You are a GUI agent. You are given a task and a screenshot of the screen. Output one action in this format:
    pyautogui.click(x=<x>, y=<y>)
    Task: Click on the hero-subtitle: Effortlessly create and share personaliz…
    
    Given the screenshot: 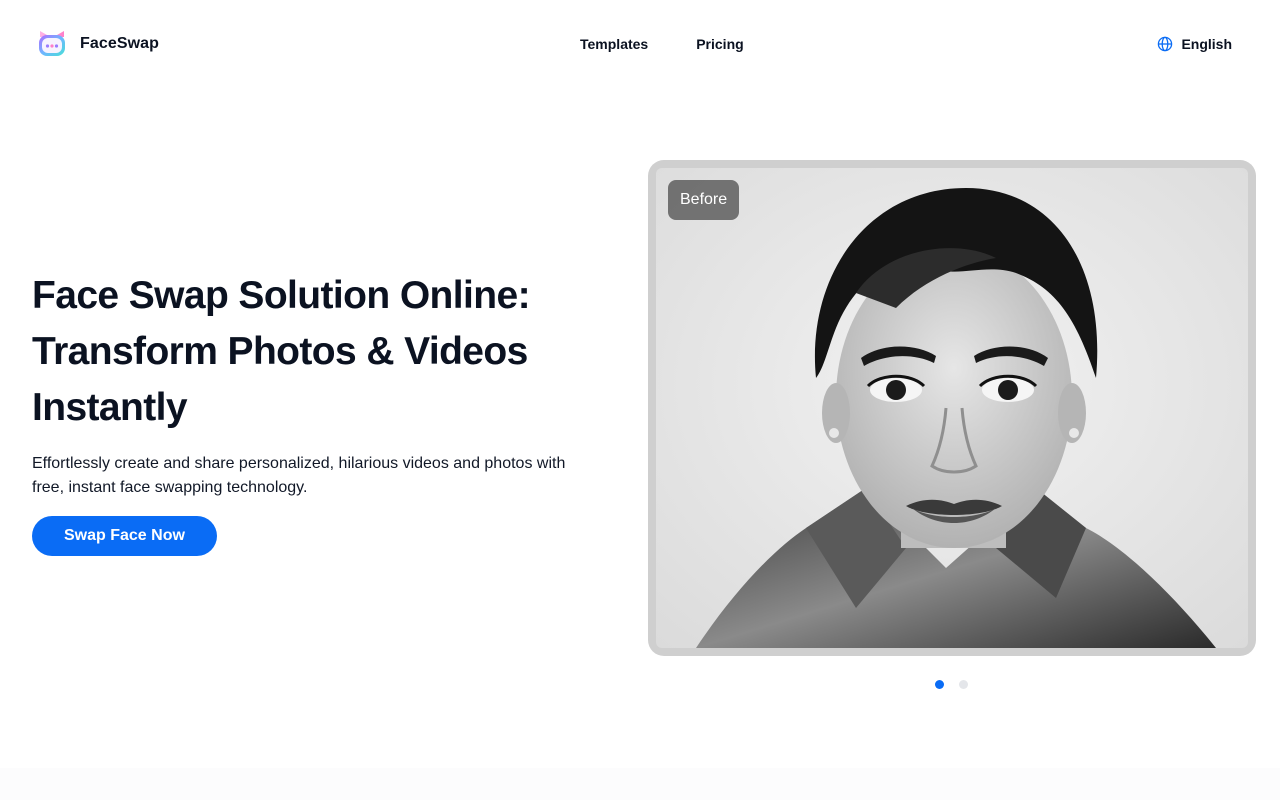 What is the action you would take?
    pyautogui.click(x=327, y=476)
    